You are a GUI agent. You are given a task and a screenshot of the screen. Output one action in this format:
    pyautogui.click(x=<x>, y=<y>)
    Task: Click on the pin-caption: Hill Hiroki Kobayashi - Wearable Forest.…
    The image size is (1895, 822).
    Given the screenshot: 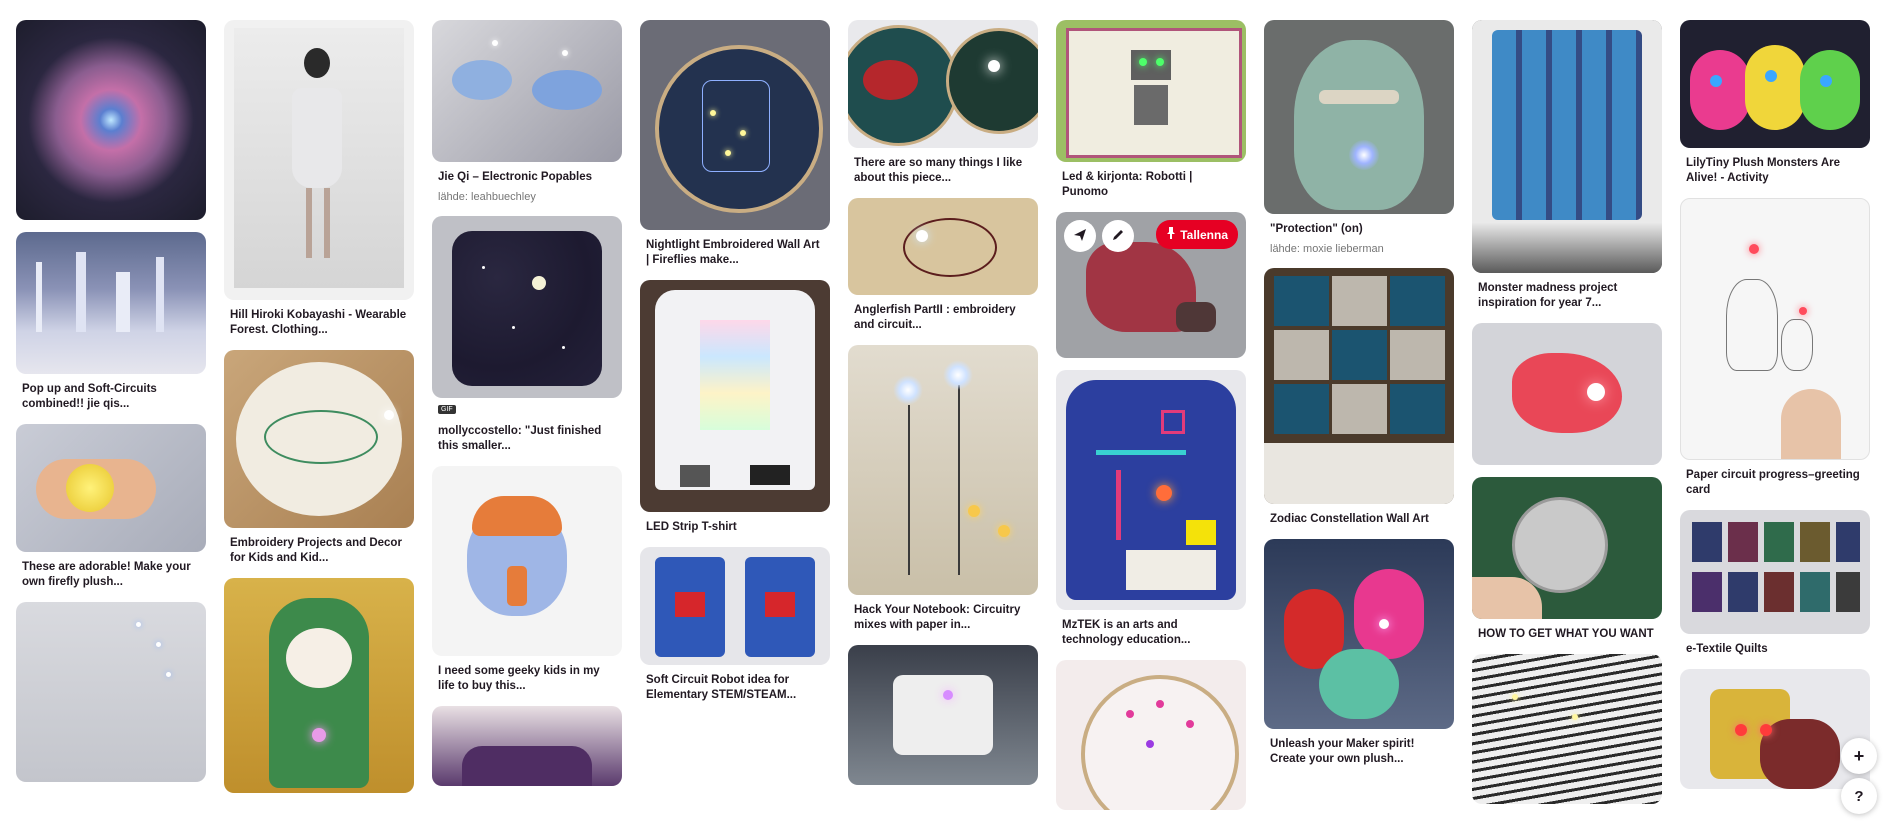 What is the action you would take?
    pyautogui.click(x=319, y=323)
    